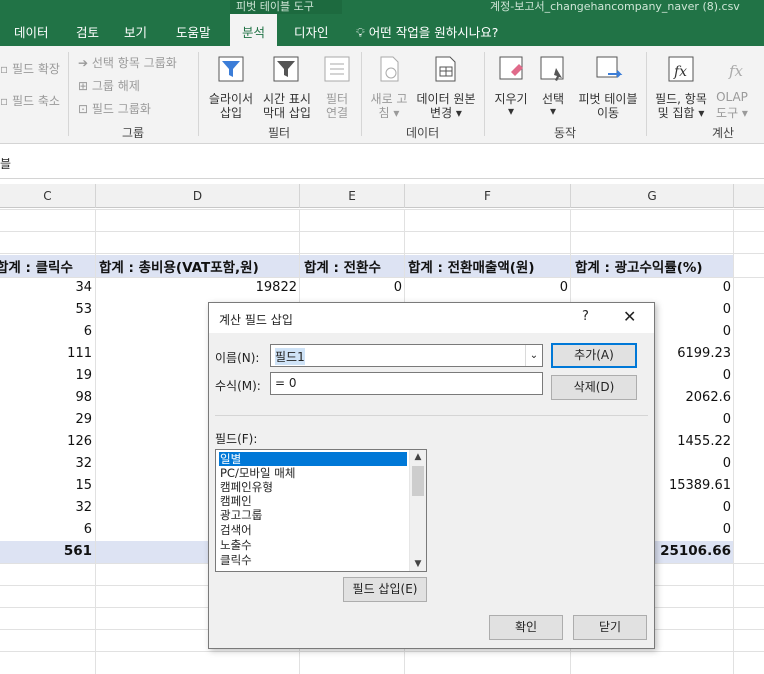  Describe the element at coordinates (445, 69) in the screenshot. I see `change-source-icon` at that location.